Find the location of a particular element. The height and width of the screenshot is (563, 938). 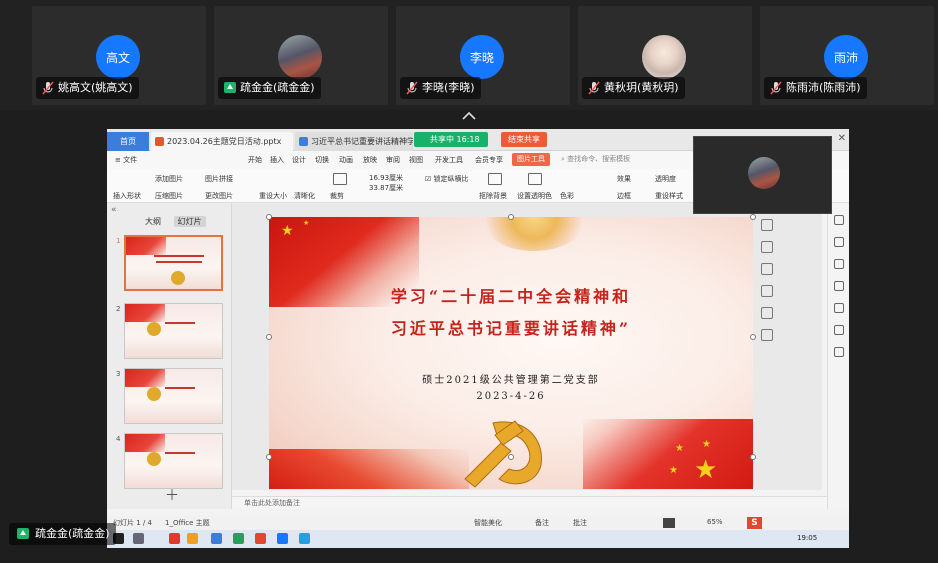

stop-share-button: 结束共享 is located at coordinates (524, 139).